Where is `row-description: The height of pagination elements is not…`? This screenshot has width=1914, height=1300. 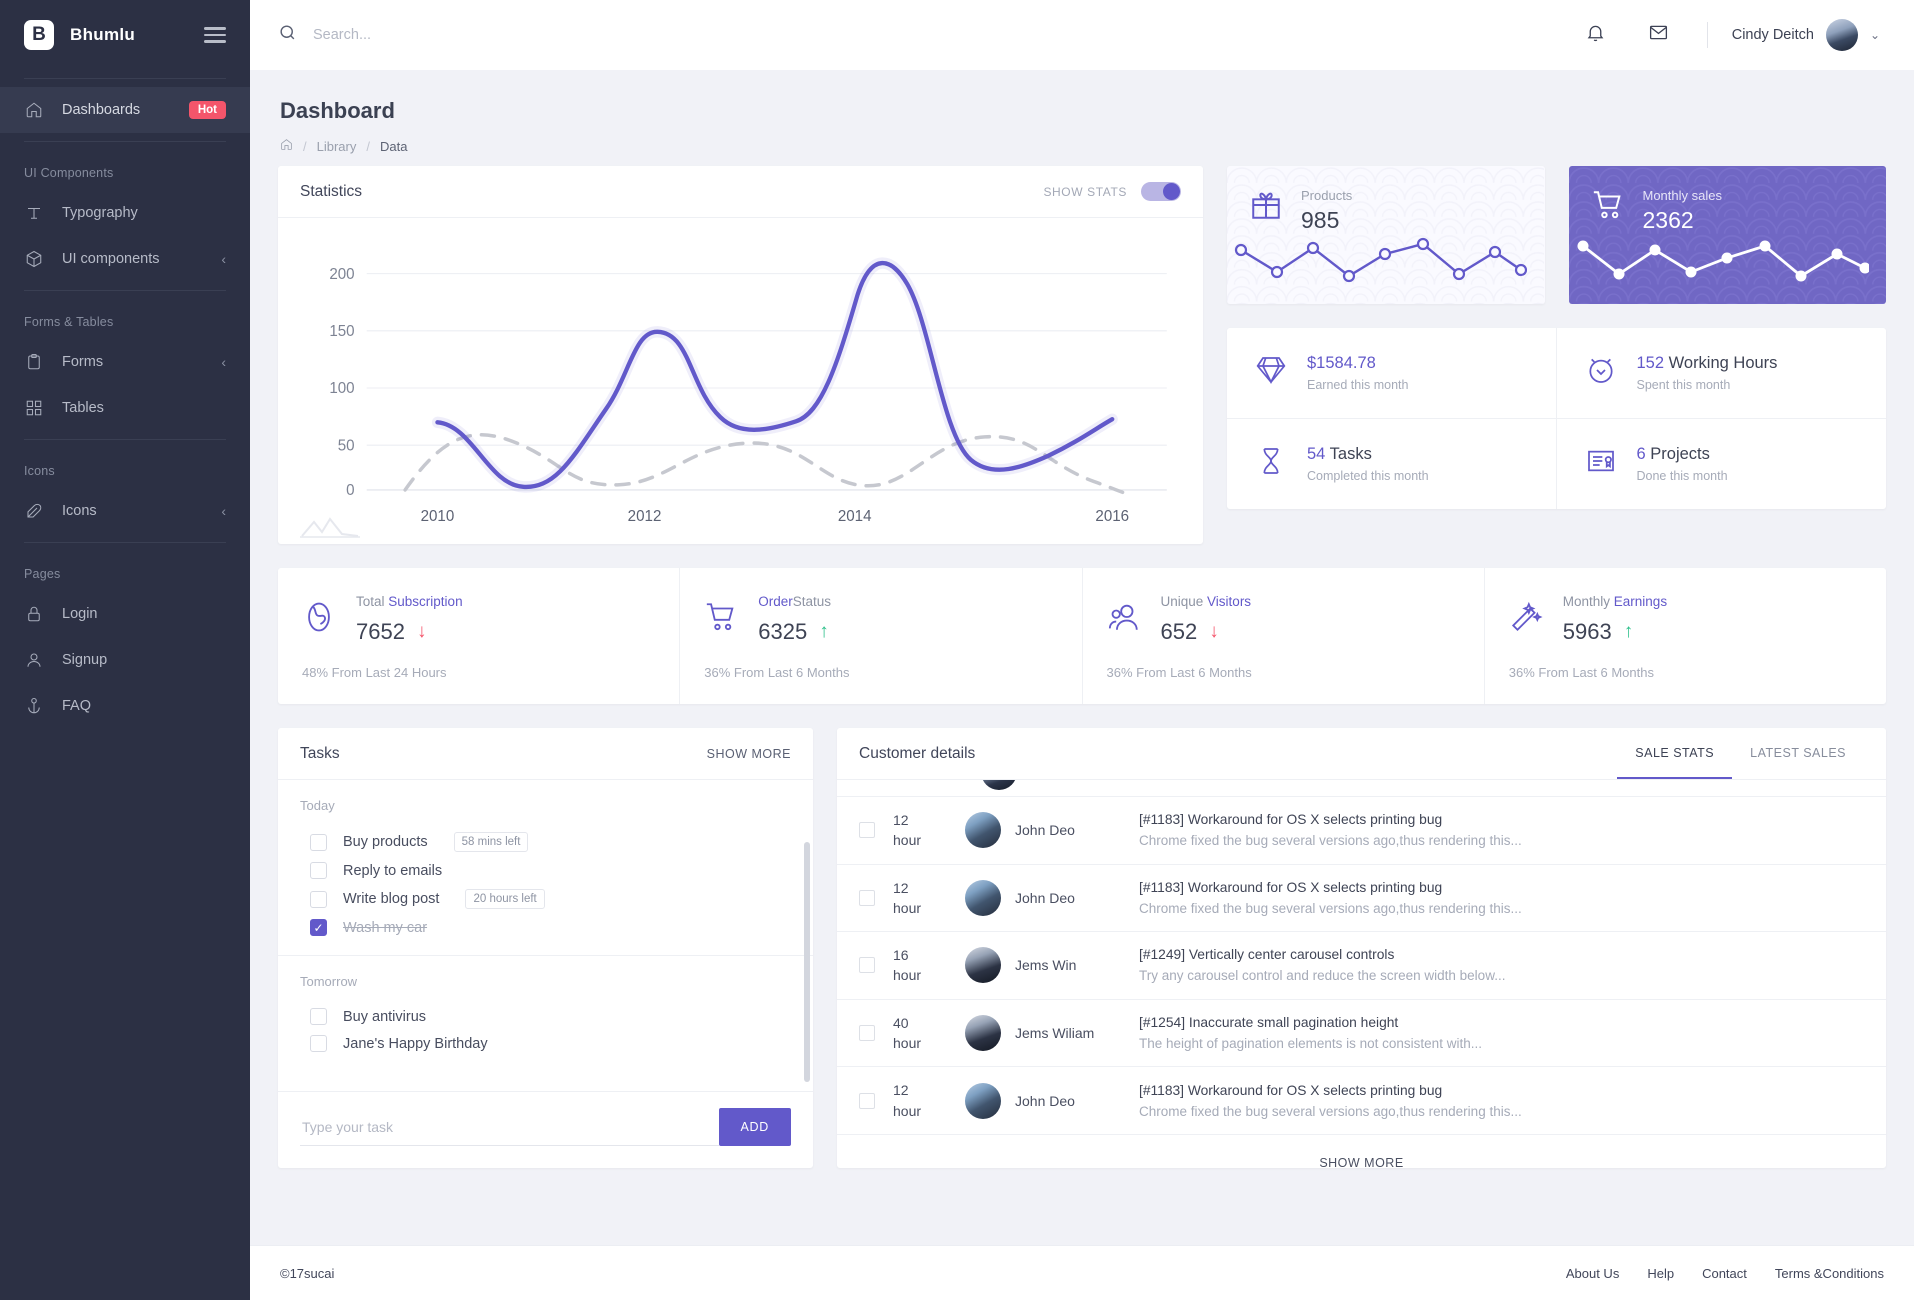 row-description: The height of pagination elements is not… is located at coordinates (1310, 1044).